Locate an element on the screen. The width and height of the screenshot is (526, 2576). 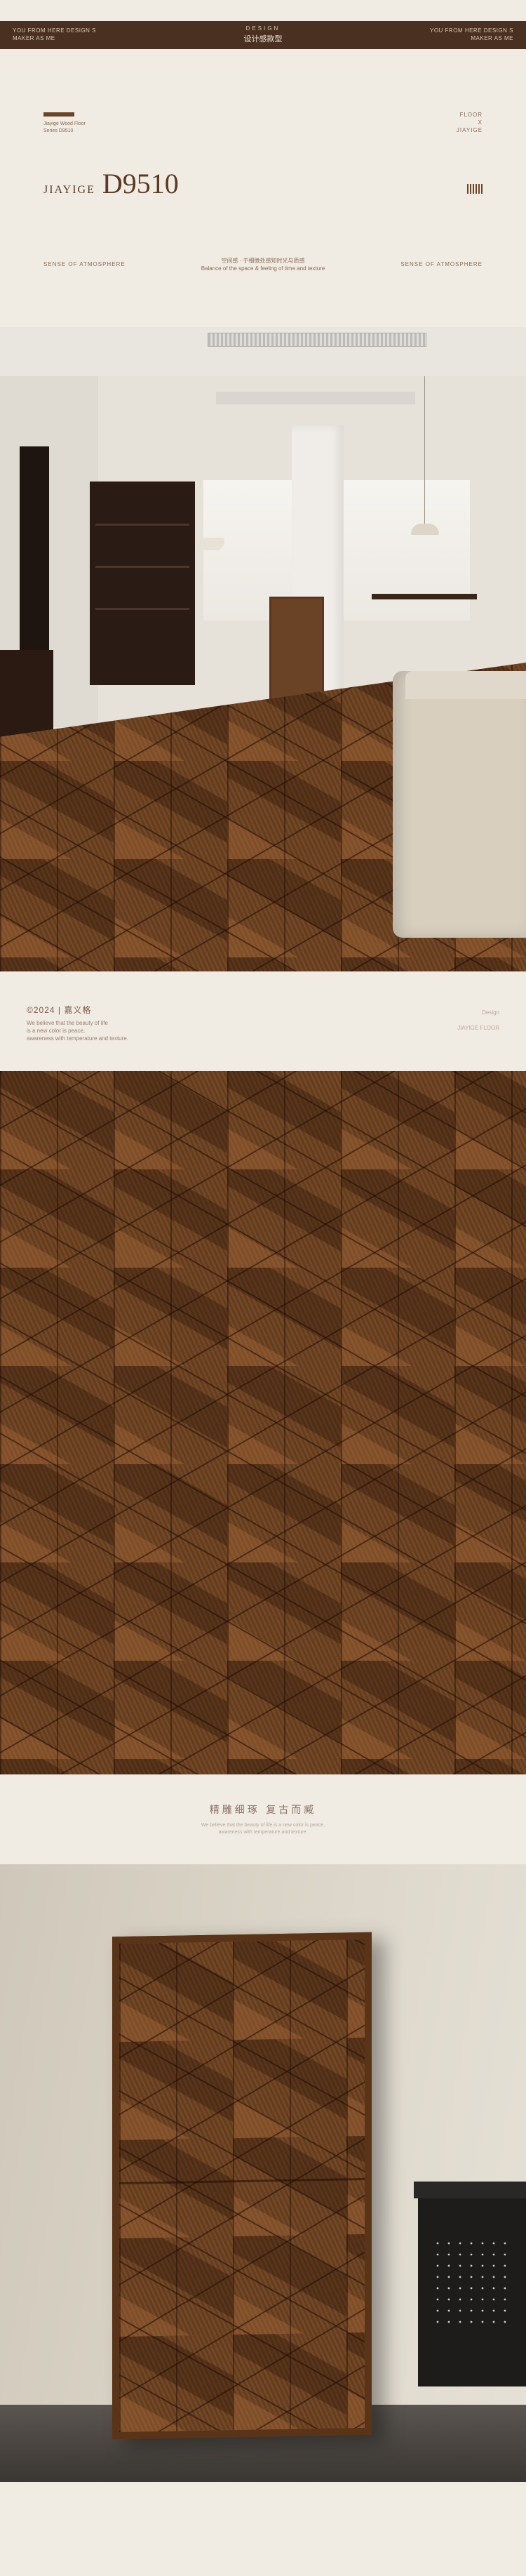
ceiling-vent is located at coordinates (317, 340).